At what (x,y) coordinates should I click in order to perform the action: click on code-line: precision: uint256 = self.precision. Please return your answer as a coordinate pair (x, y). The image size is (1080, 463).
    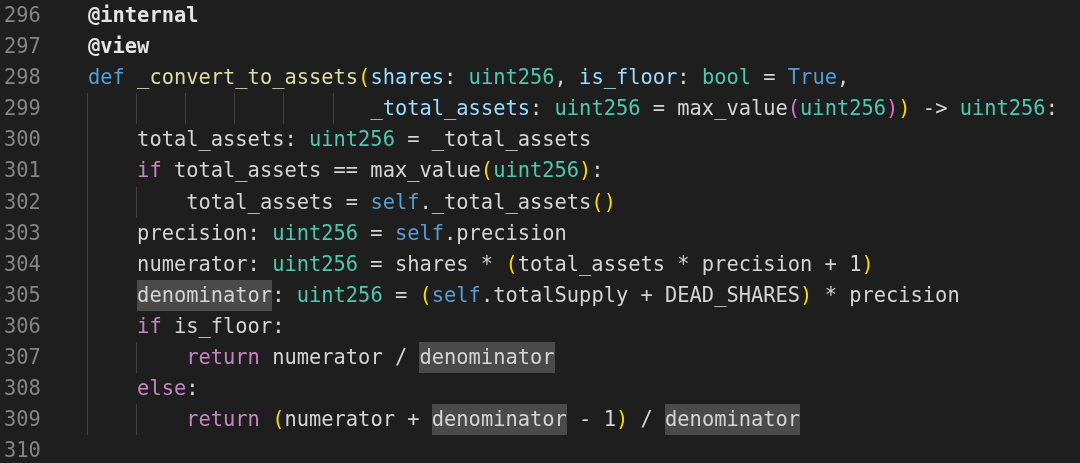
    Looking at the image, I should click on (327, 233).